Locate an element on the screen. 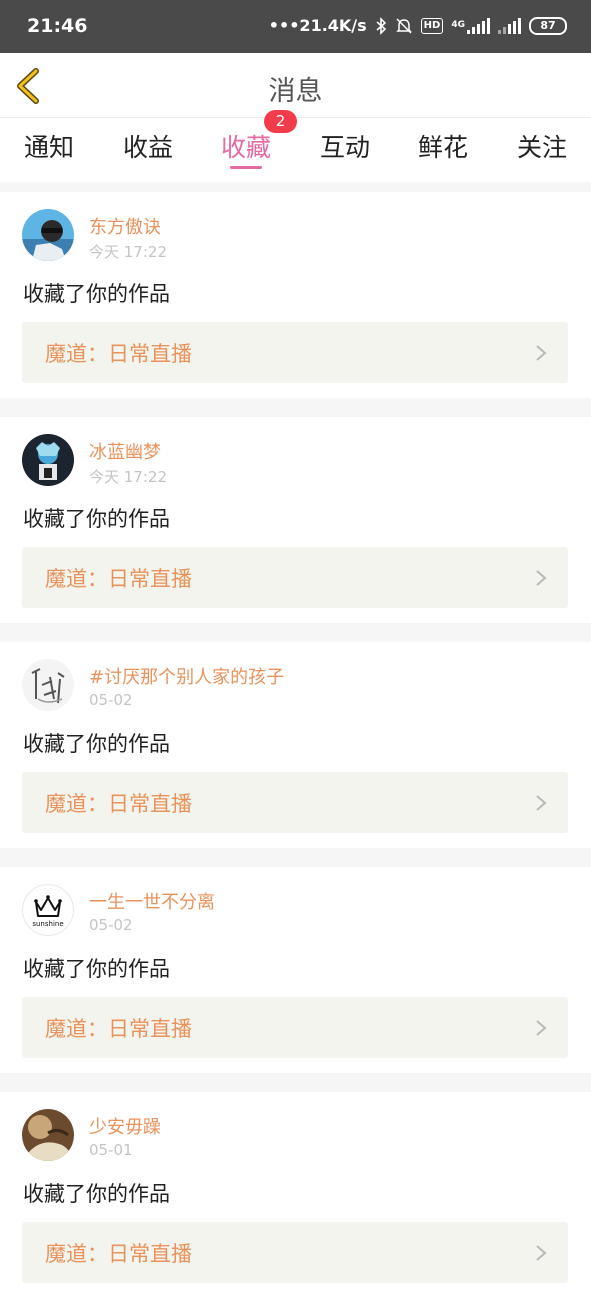  avatar: sunshine is located at coordinates (48, 910).